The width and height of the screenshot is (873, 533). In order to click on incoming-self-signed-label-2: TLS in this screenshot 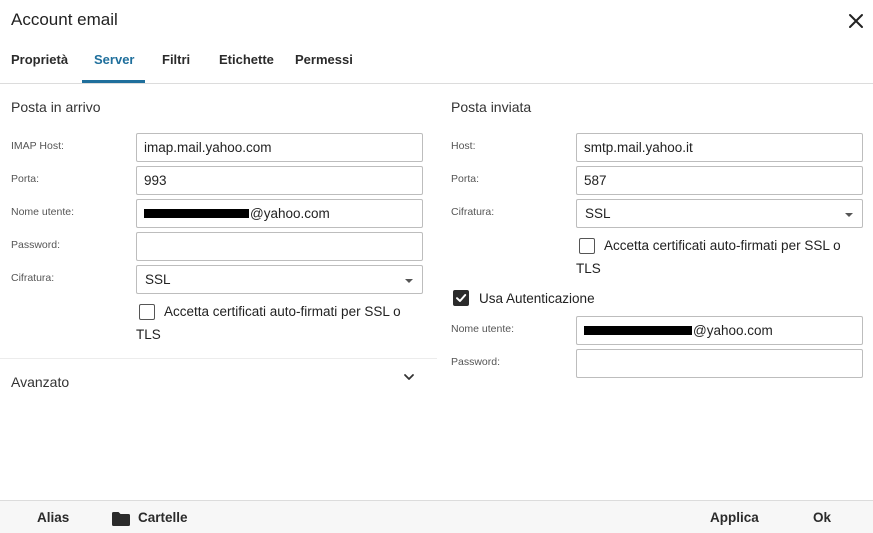, I will do `click(148, 334)`.